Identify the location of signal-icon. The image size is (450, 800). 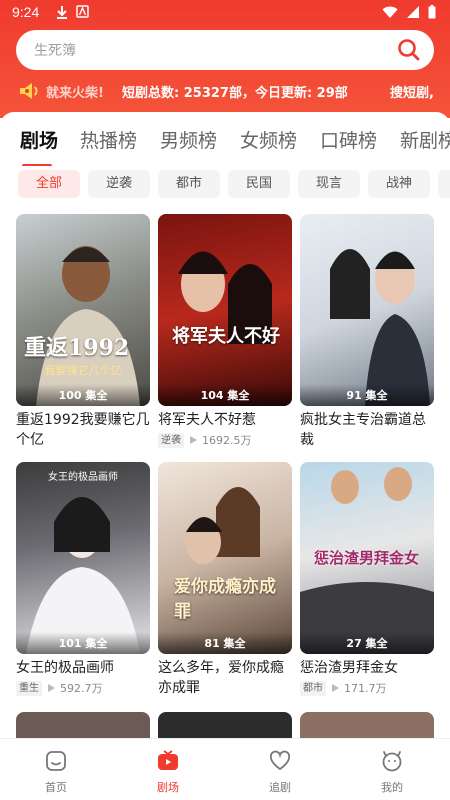
(413, 12).